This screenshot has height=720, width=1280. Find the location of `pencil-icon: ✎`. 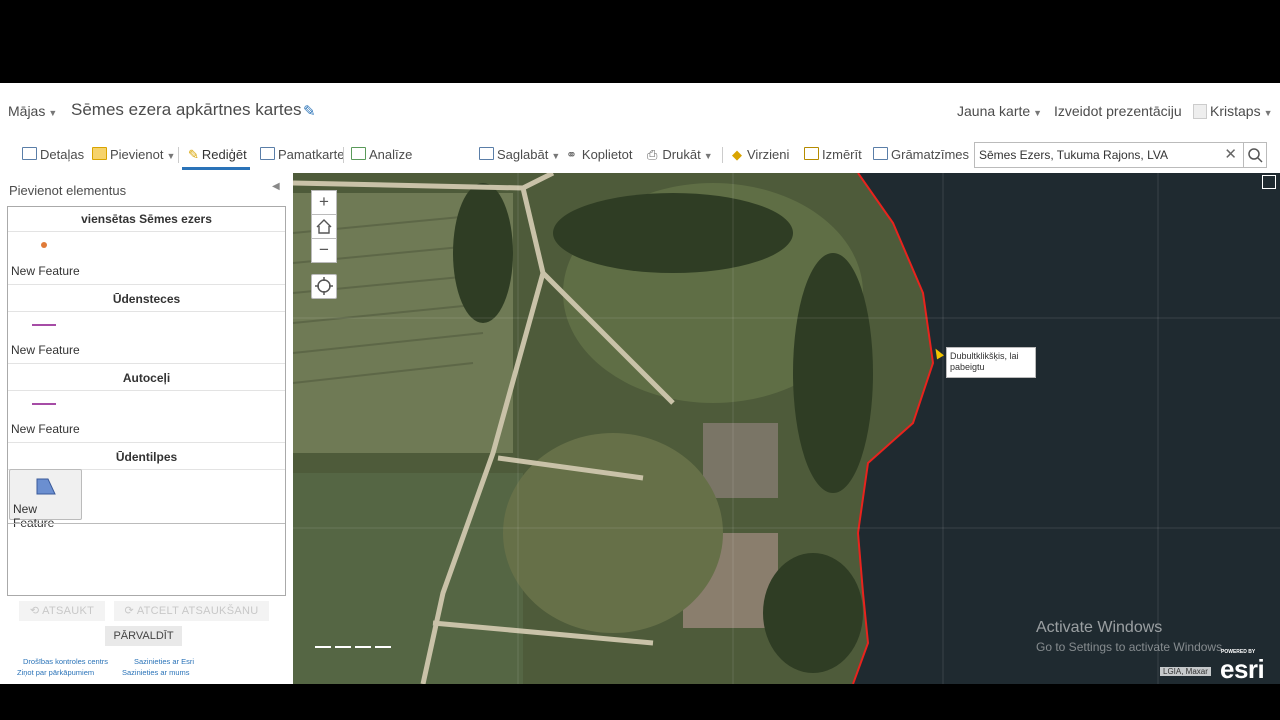

pencil-icon: ✎ is located at coordinates (193, 154).